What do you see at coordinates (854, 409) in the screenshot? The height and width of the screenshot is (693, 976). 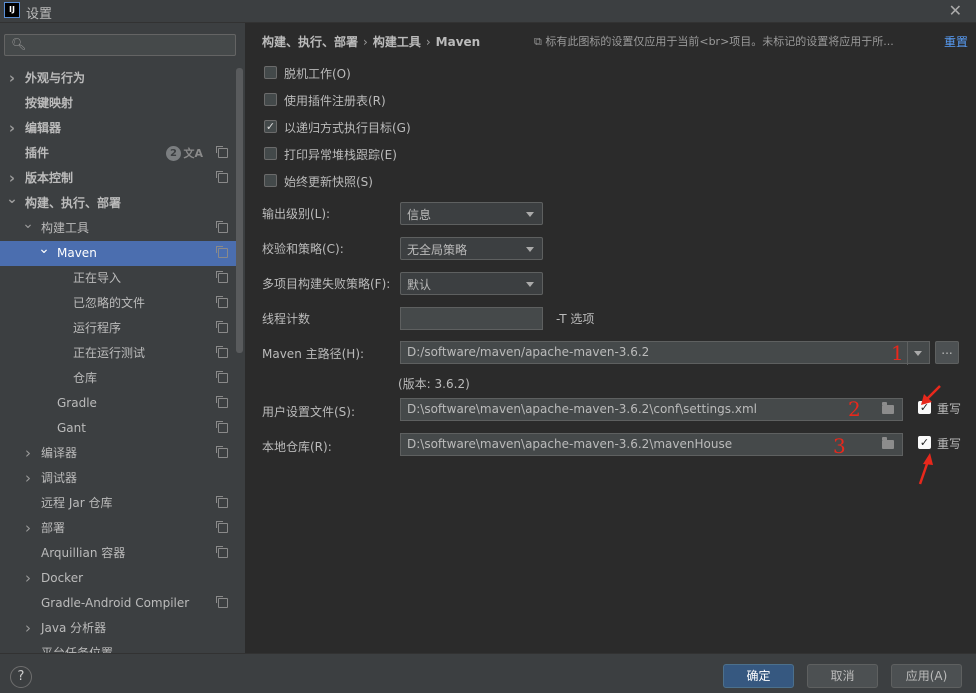 I see `annotation-number-2: 2` at bounding box center [854, 409].